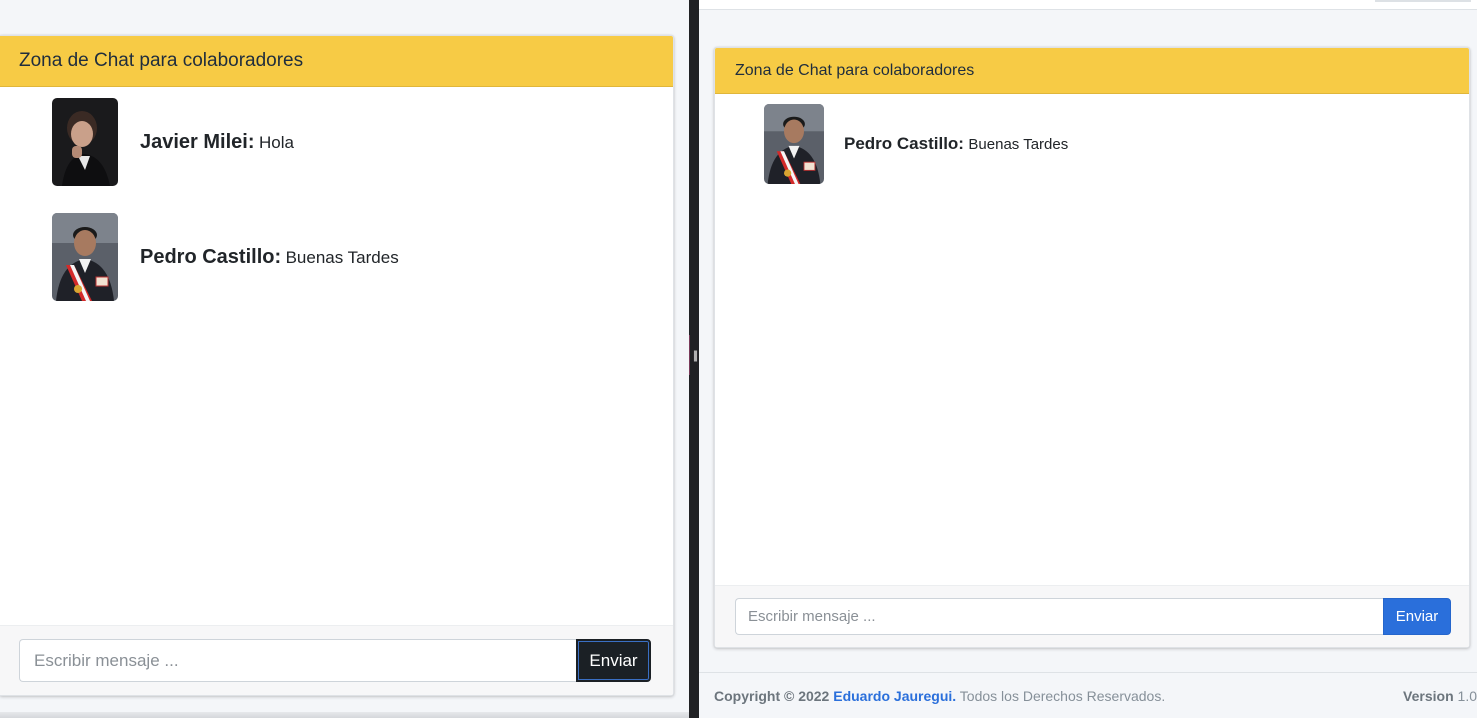 This screenshot has height=718, width=1477. Describe the element at coordinates (1423, 1) in the screenshot. I see `navbar-edge` at that location.